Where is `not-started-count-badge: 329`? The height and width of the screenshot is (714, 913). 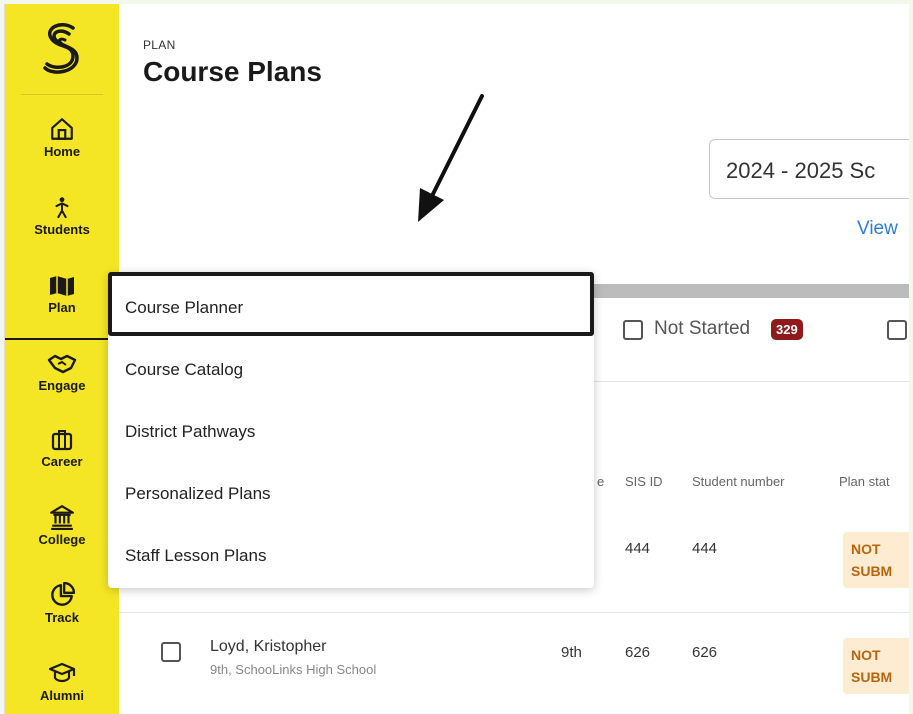 not-started-count-badge: 329 is located at coordinates (787, 329).